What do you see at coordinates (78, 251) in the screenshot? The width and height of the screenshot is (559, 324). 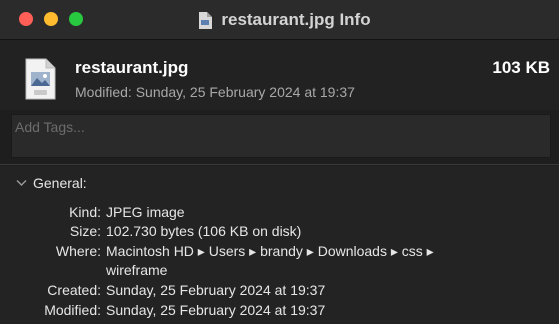 I see `where-label: Where:` at bounding box center [78, 251].